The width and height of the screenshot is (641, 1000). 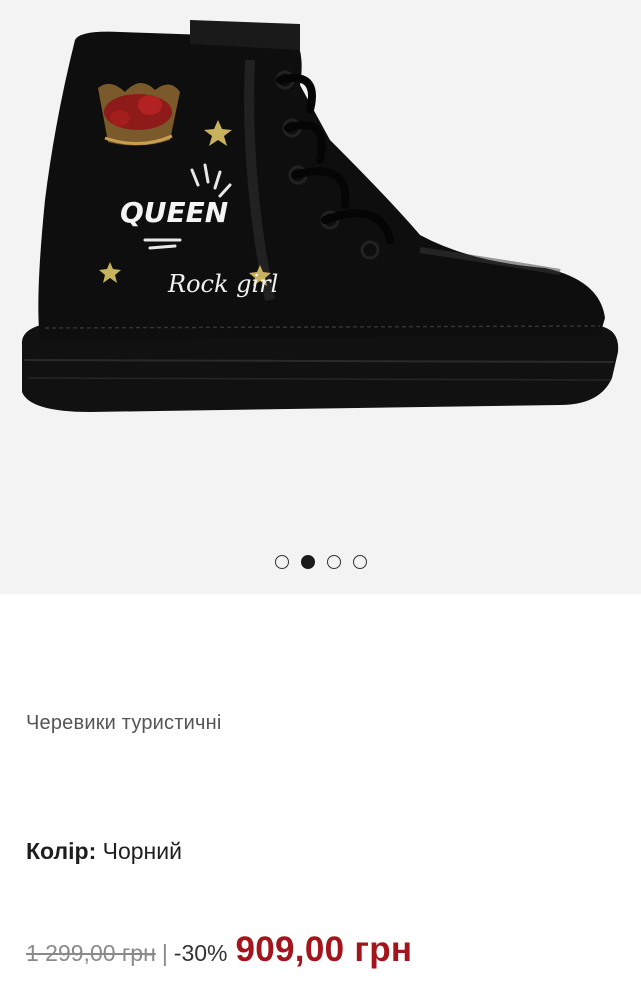 What do you see at coordinates (174, 212) in the screenshot?
I see `boot-text-queen: QUEEN` at bounding box center [174, 212].